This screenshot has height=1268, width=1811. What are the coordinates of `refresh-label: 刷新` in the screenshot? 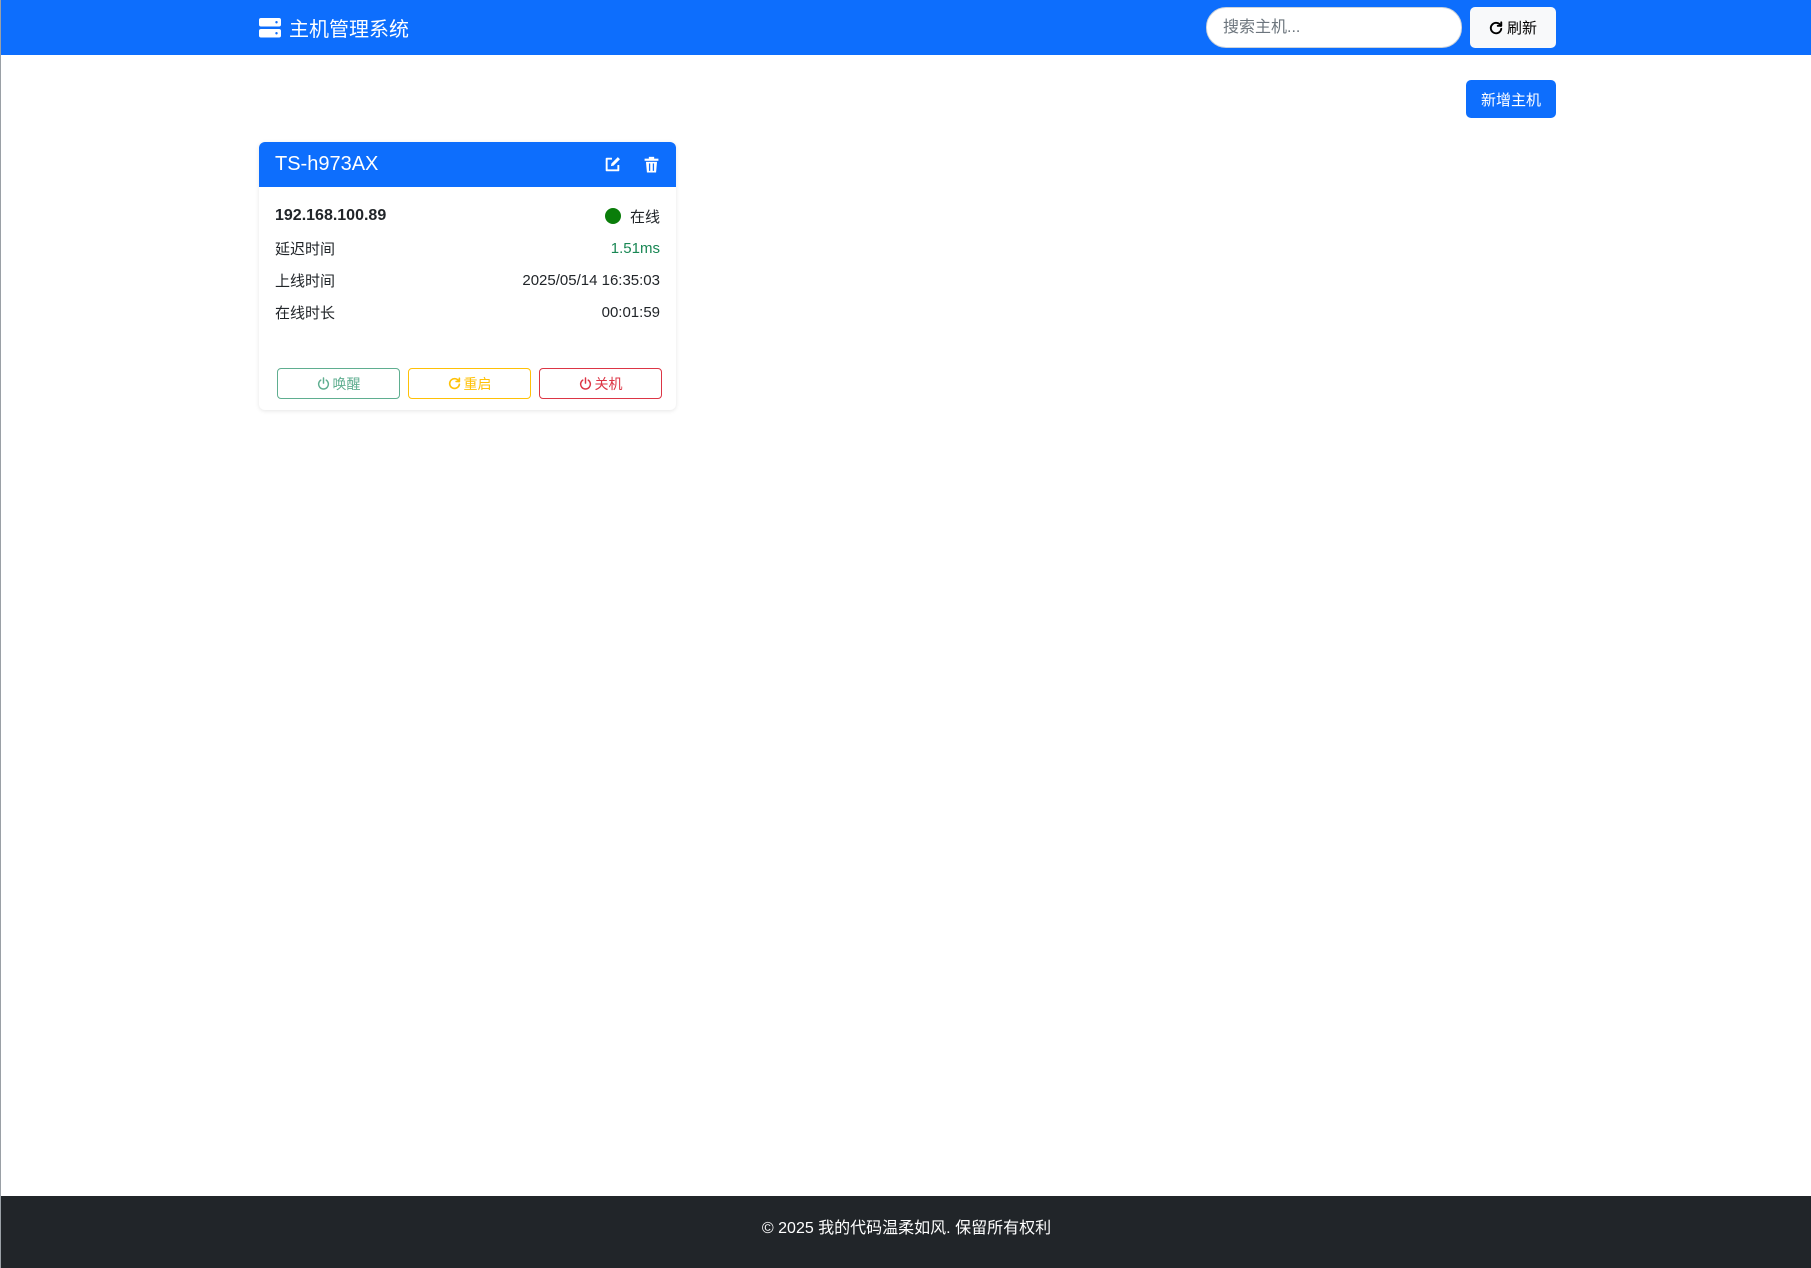 It's located at (1521, 28).